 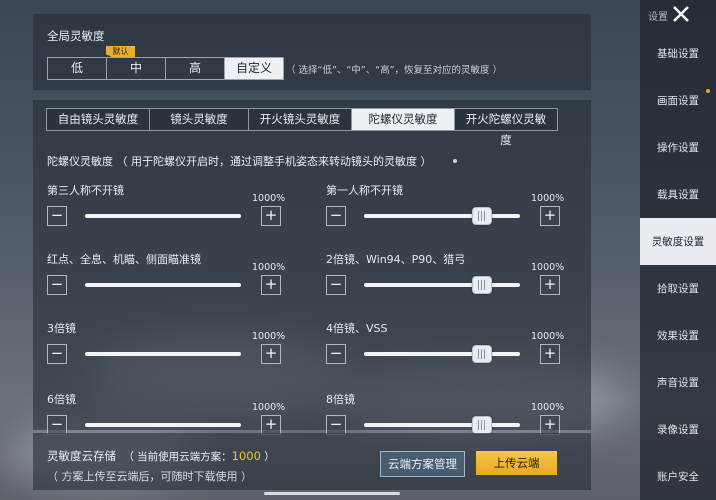 I want to click on upload-cloud-button: 上传云端, so click(x=516, y=463).